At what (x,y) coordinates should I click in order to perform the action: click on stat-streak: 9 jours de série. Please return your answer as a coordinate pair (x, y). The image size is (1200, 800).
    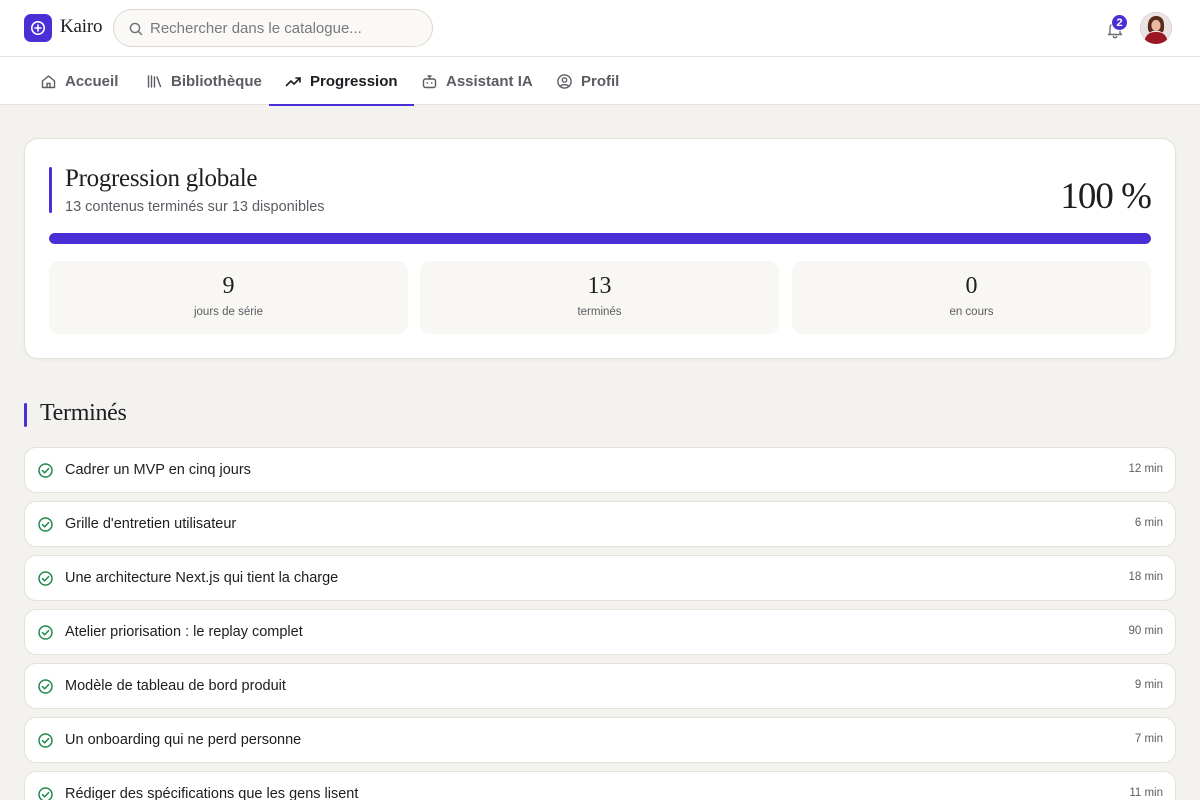
    Looking at the image, I should click on (228, 297).